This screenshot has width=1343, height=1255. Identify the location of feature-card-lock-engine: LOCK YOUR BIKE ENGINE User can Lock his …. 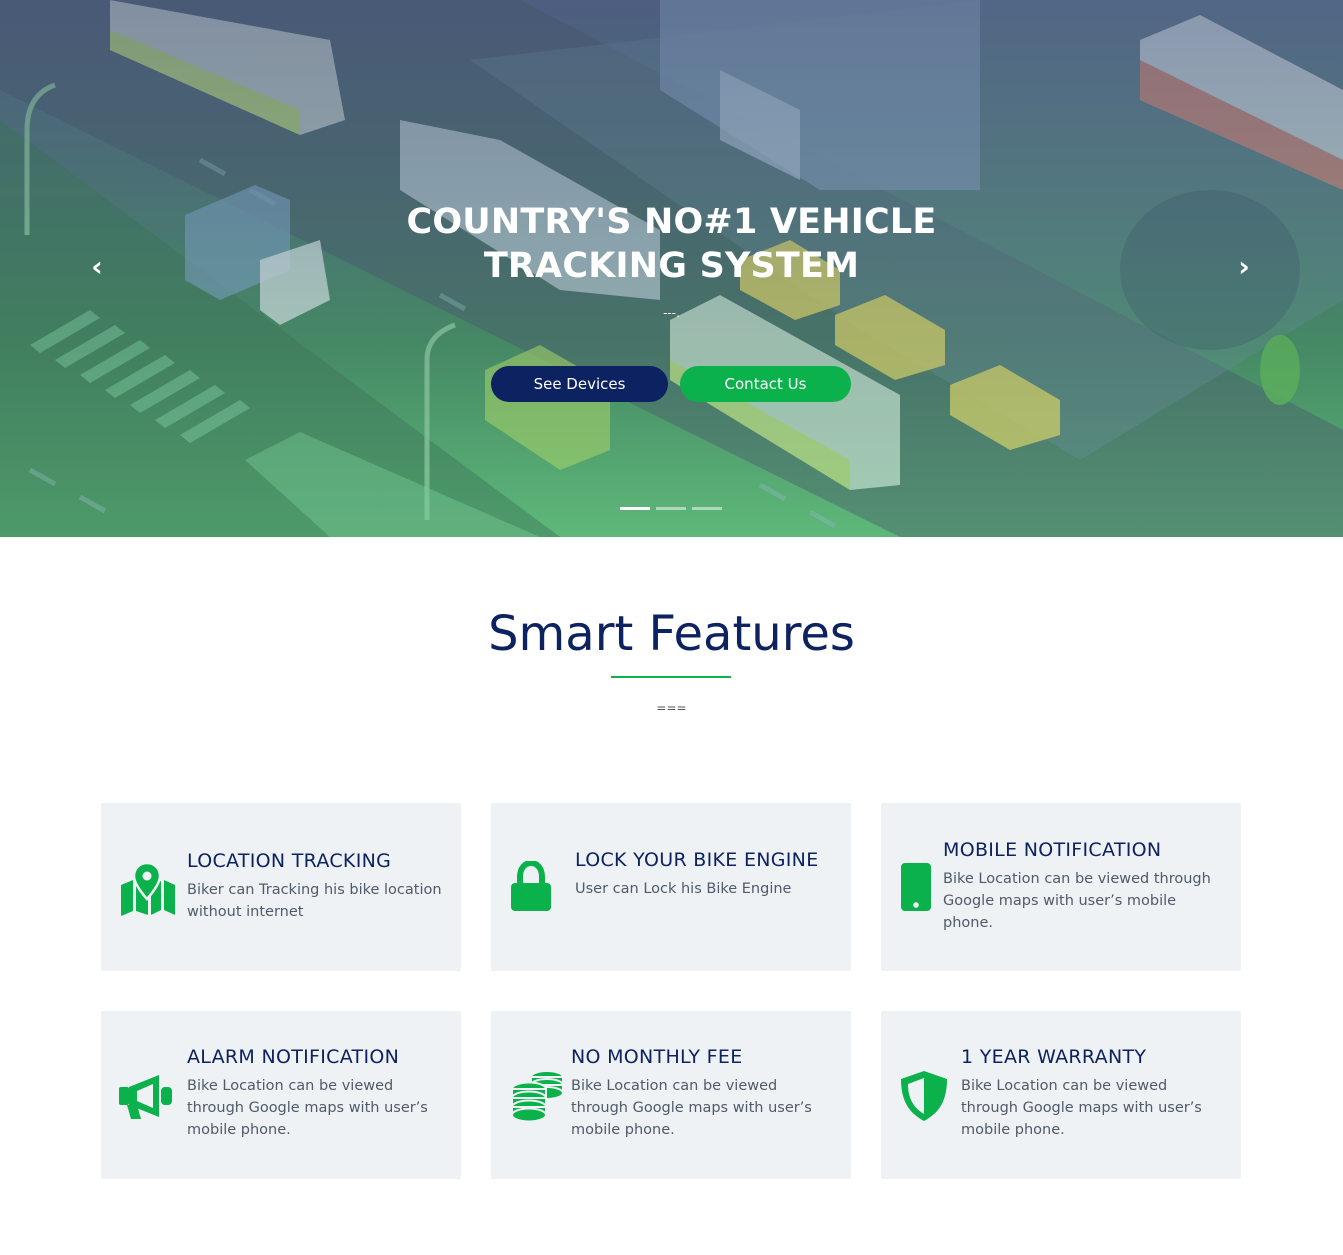
(671, 887).